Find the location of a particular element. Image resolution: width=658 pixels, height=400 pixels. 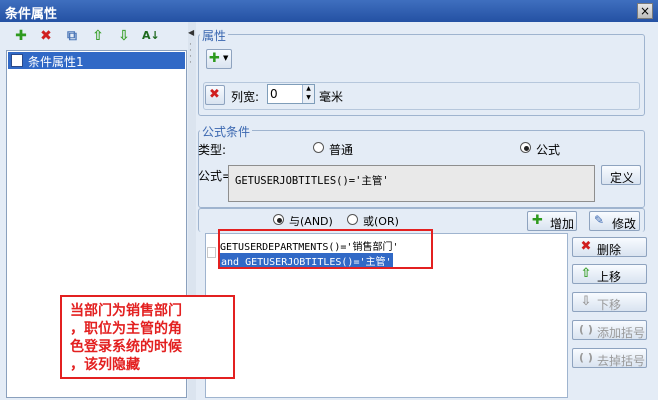

title-bar: 条件属性 × is located at coordinates (329, 11).